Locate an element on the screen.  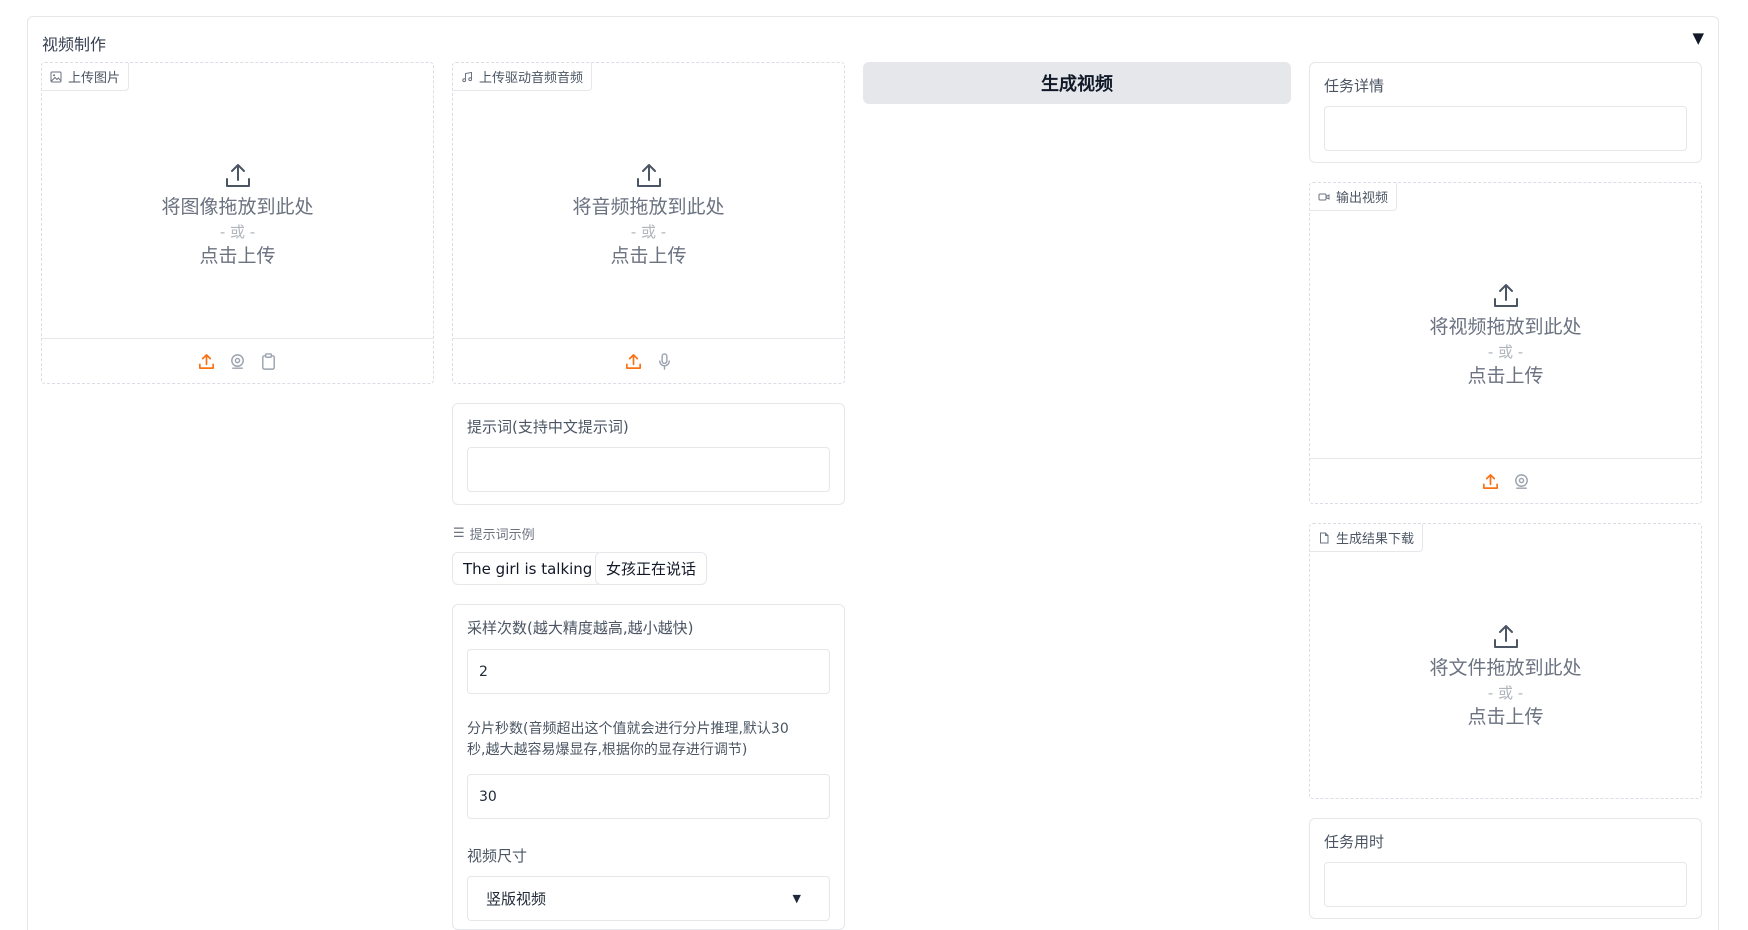
accordion-title: 视频制作 is located at coordinates (74, 43).